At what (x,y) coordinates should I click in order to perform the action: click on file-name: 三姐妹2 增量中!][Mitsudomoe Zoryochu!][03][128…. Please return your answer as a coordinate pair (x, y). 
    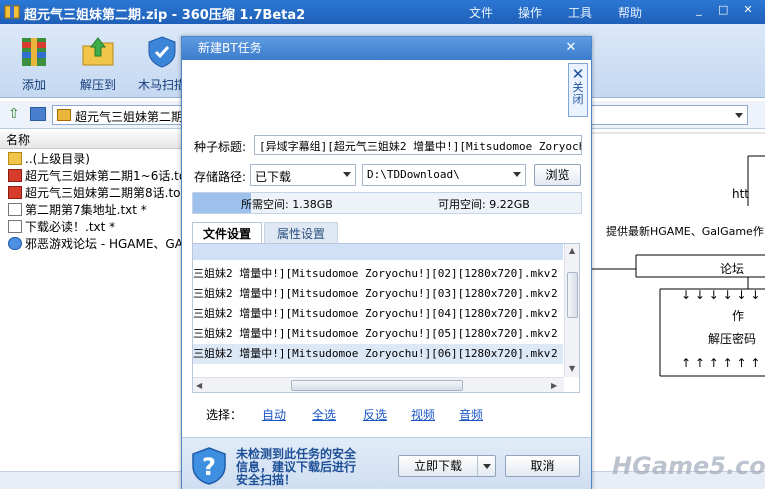
    Looking at the image, I should click on (372, 293).